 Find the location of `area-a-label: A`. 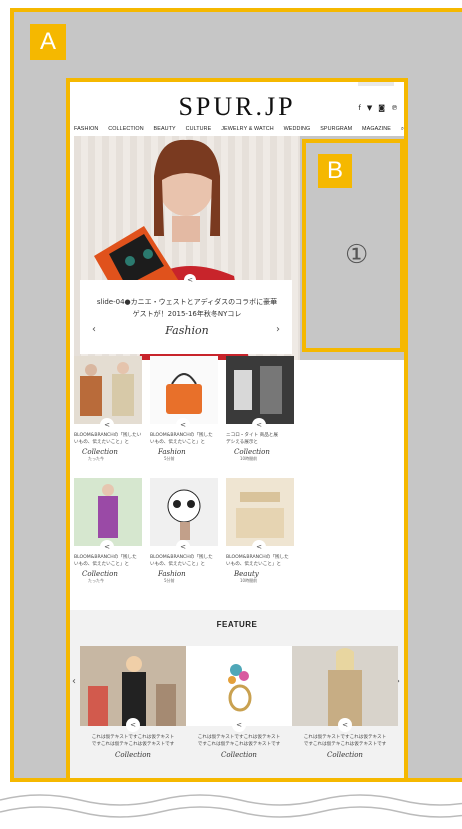

area-a-label: A is located at coordinates (48, 42).